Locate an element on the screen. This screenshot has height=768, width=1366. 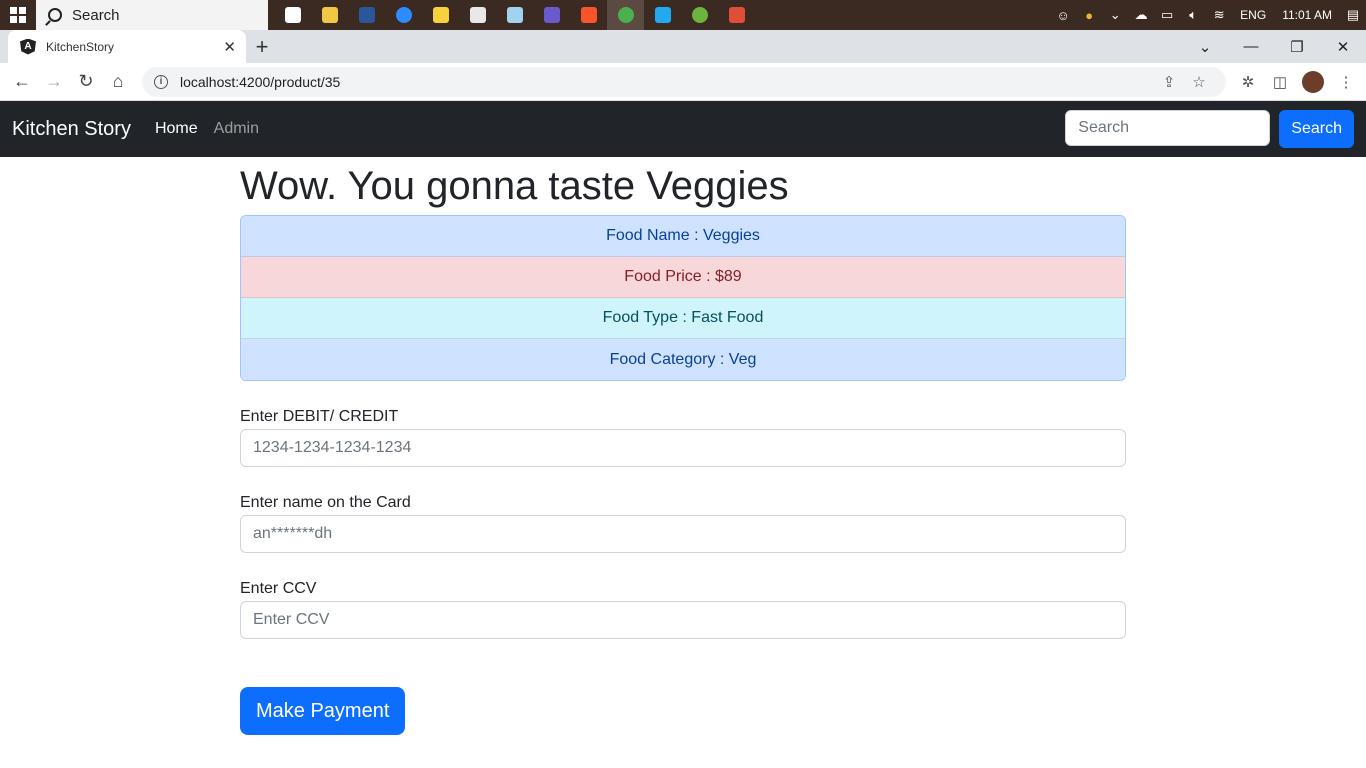
paint-icon is located at coordinates (477, 15).